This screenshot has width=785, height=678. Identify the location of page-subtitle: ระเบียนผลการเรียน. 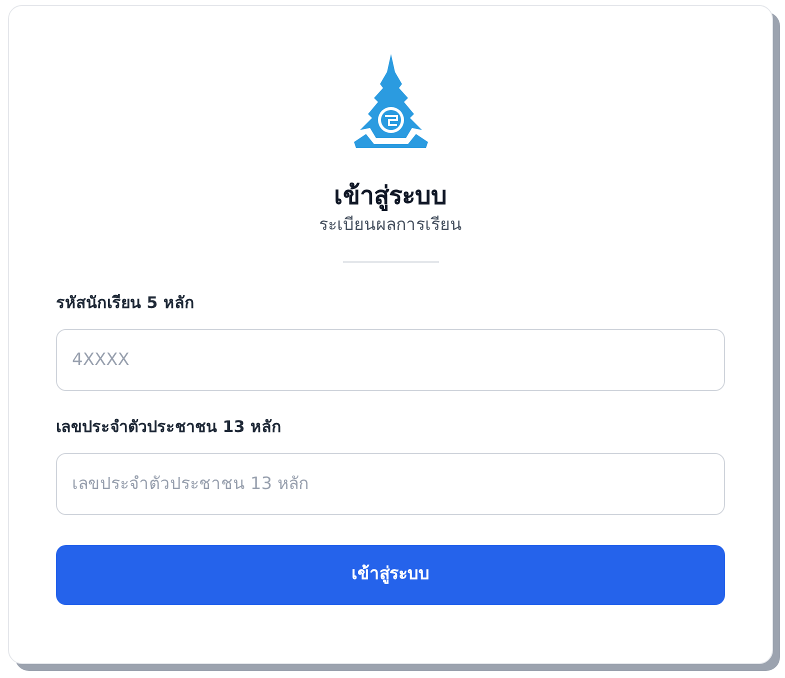
(390, 226).